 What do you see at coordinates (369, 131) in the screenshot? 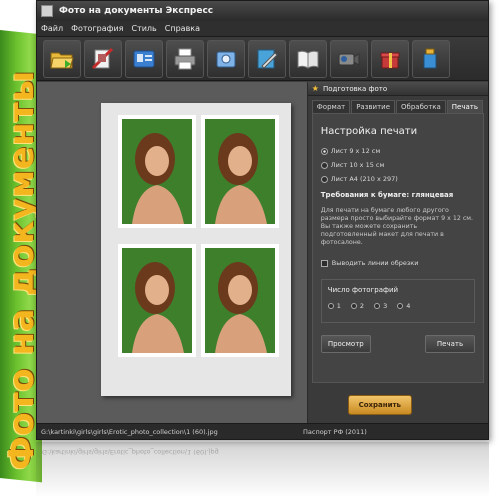
I see `print-settings-title: Настройка печати` at bounding box center [369, 131].